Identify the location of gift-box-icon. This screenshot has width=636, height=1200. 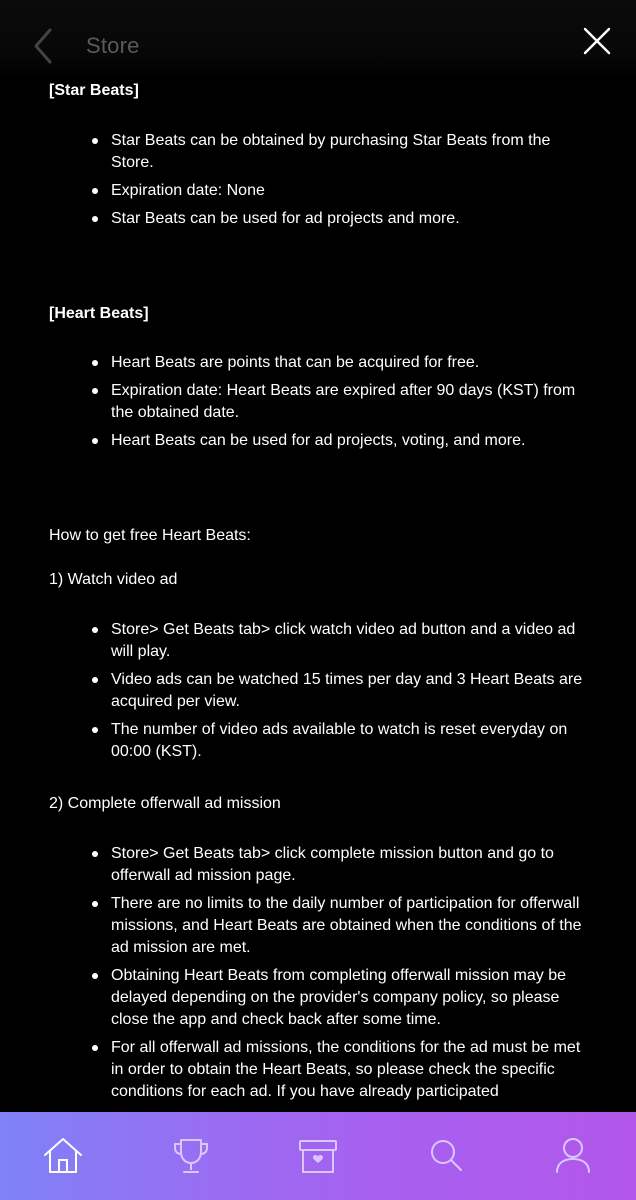
(318, 1156).